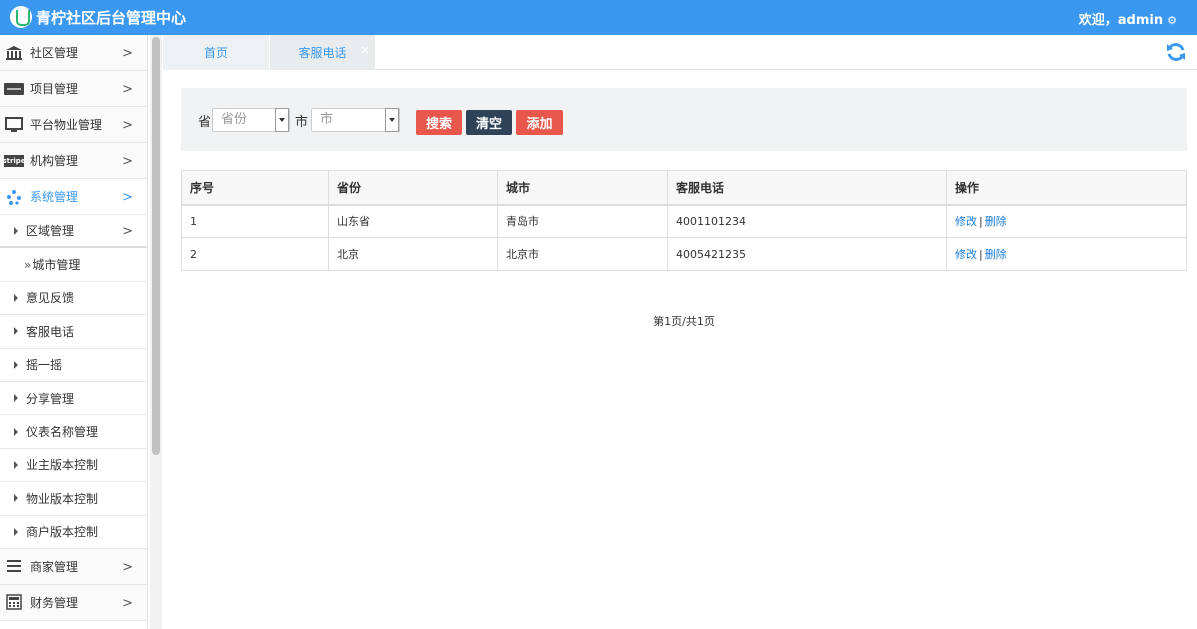 The width and height of the screenshot is (1197, 629). What do you see at coordinates (44, 365) in the screenshot?
I see `sidebar-subitem-label: 摇一摇` at bounding box center [44, 365].